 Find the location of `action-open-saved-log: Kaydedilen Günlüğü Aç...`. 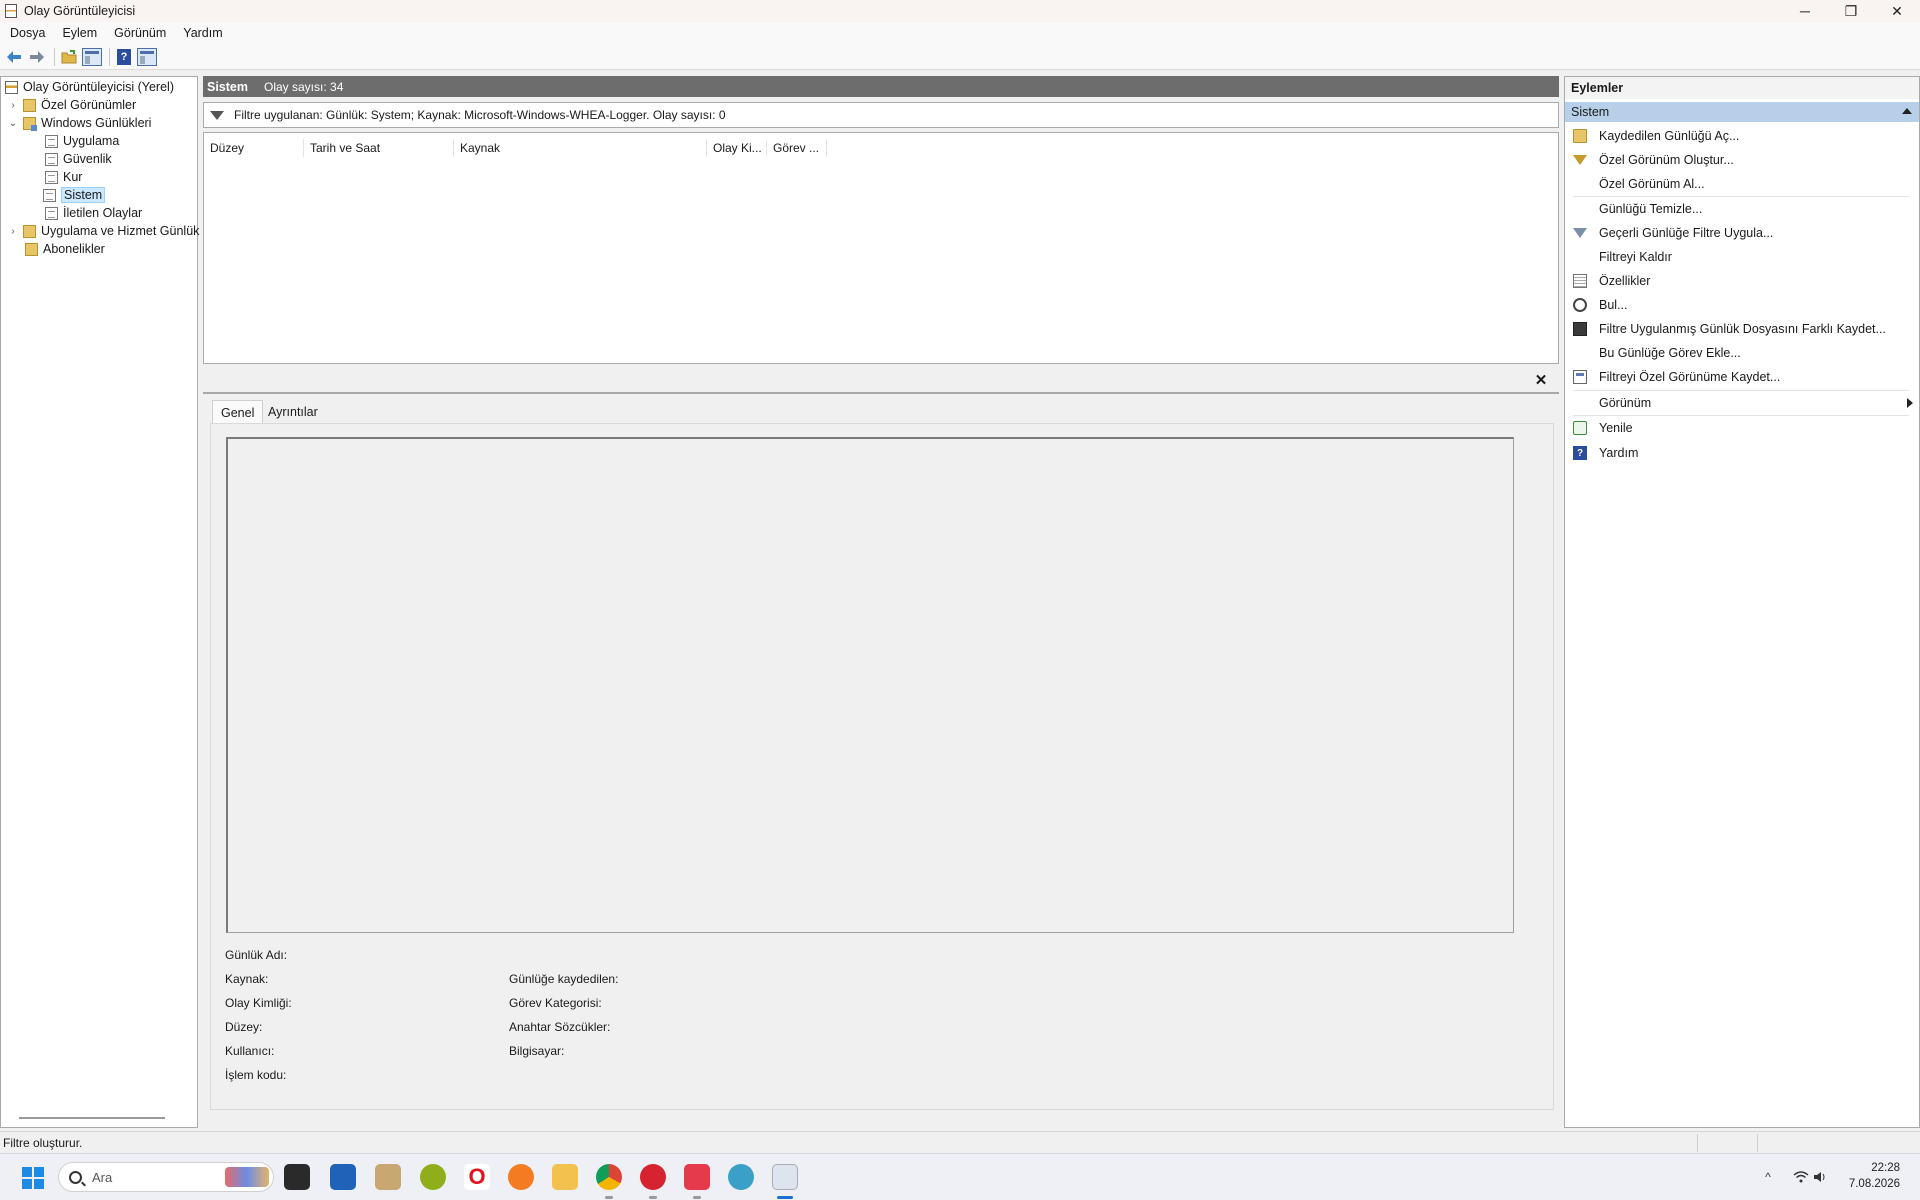

action-open-saved-log: Kaydedilen Günlüğü Aç... is located at coordinates (1742, 136).